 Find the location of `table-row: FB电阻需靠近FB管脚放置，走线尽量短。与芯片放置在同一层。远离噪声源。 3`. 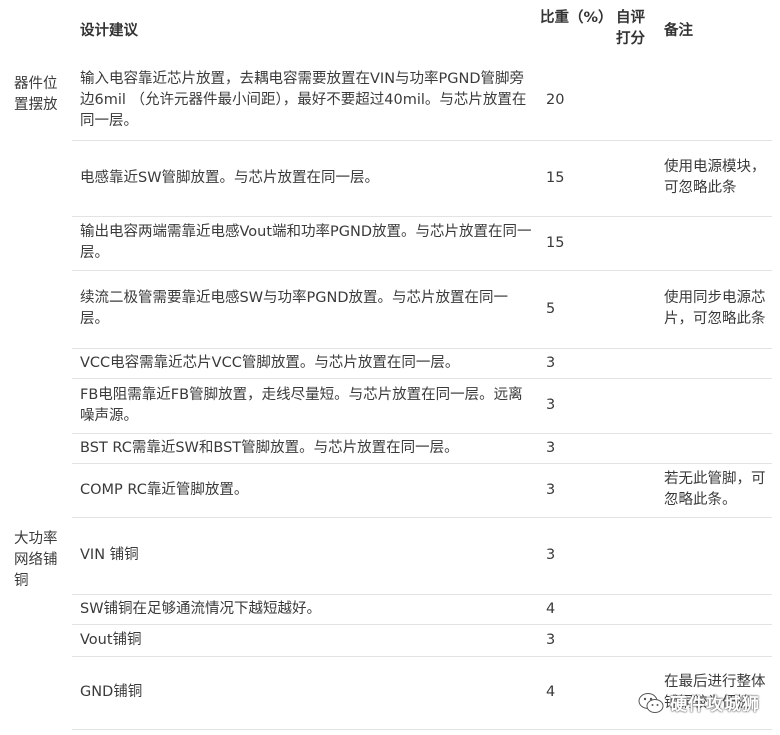

table-row: FB电阻需靠近FB管脚放置，走线尽量短。与芯片放置在同一层。远离噪声源。 3 is located at coordinates (389, 406).